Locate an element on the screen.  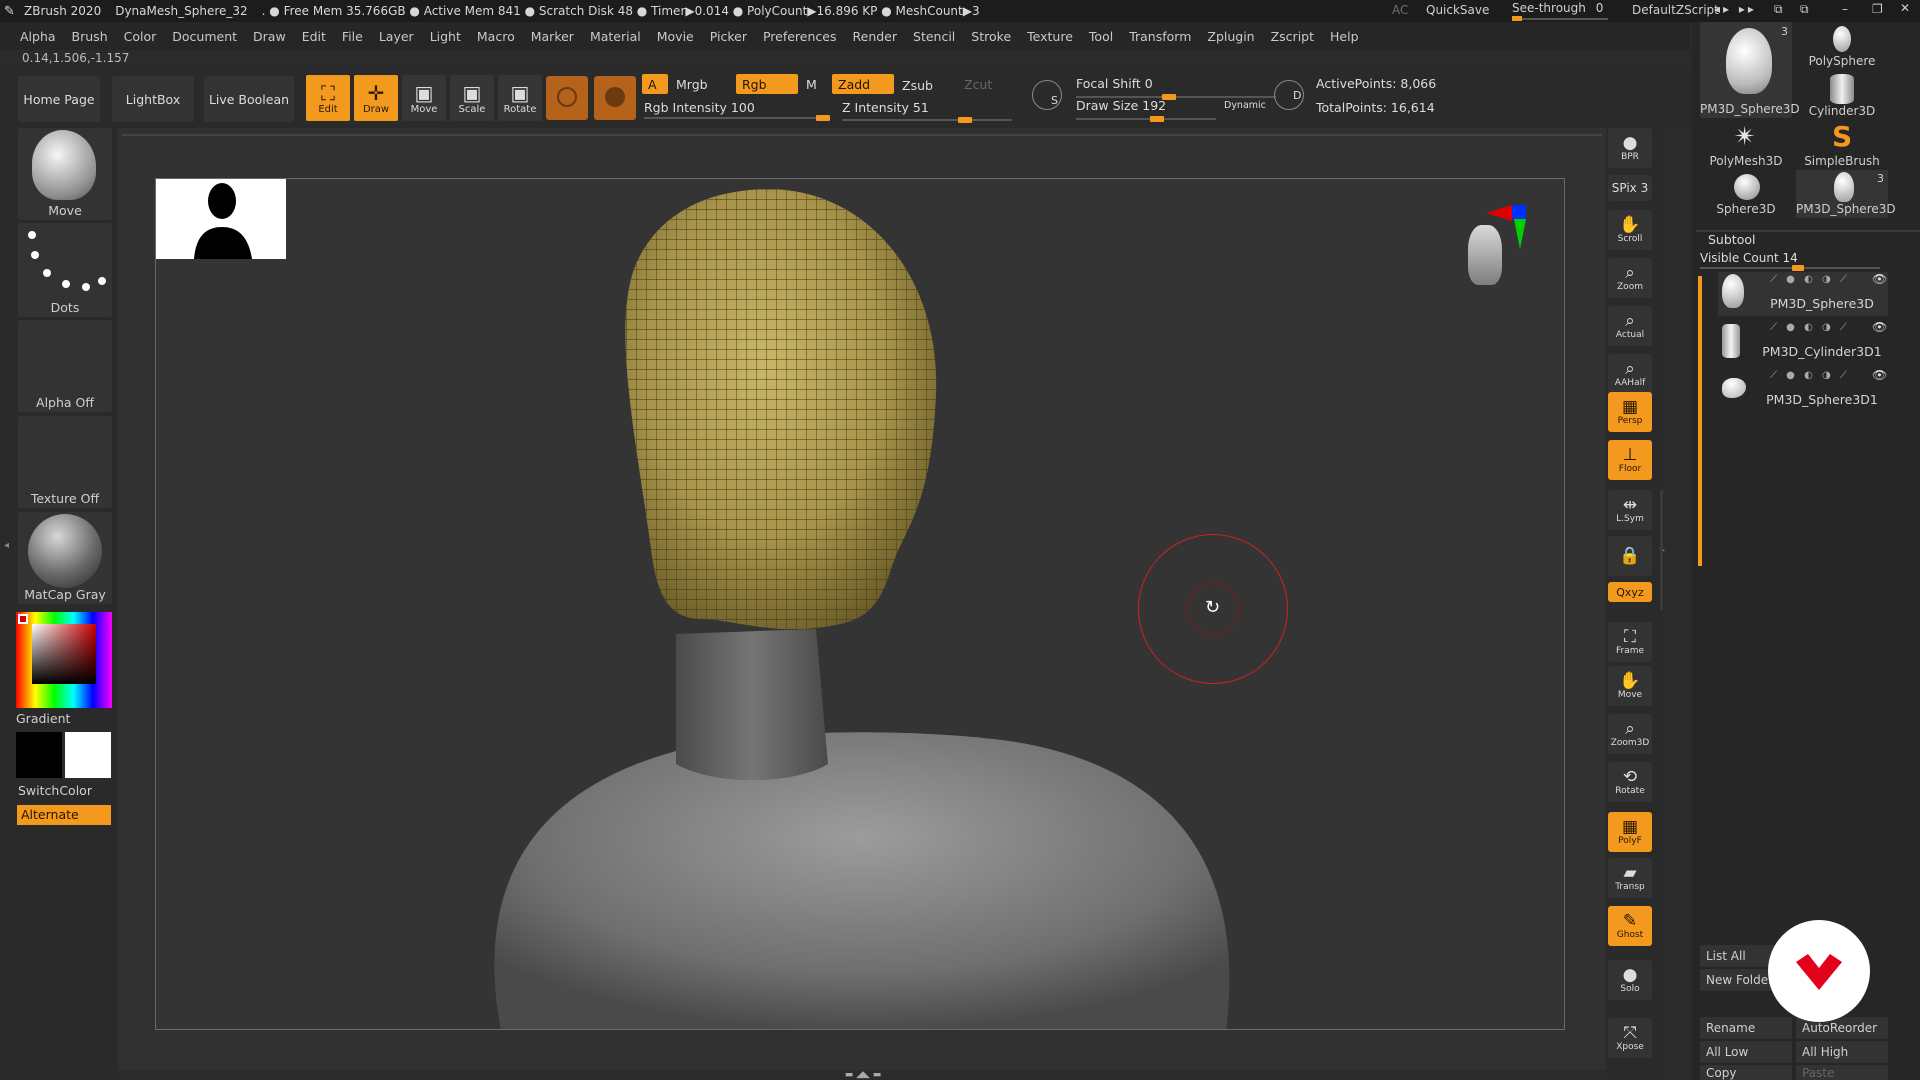
color-picker is located at coordinates (64, 660).